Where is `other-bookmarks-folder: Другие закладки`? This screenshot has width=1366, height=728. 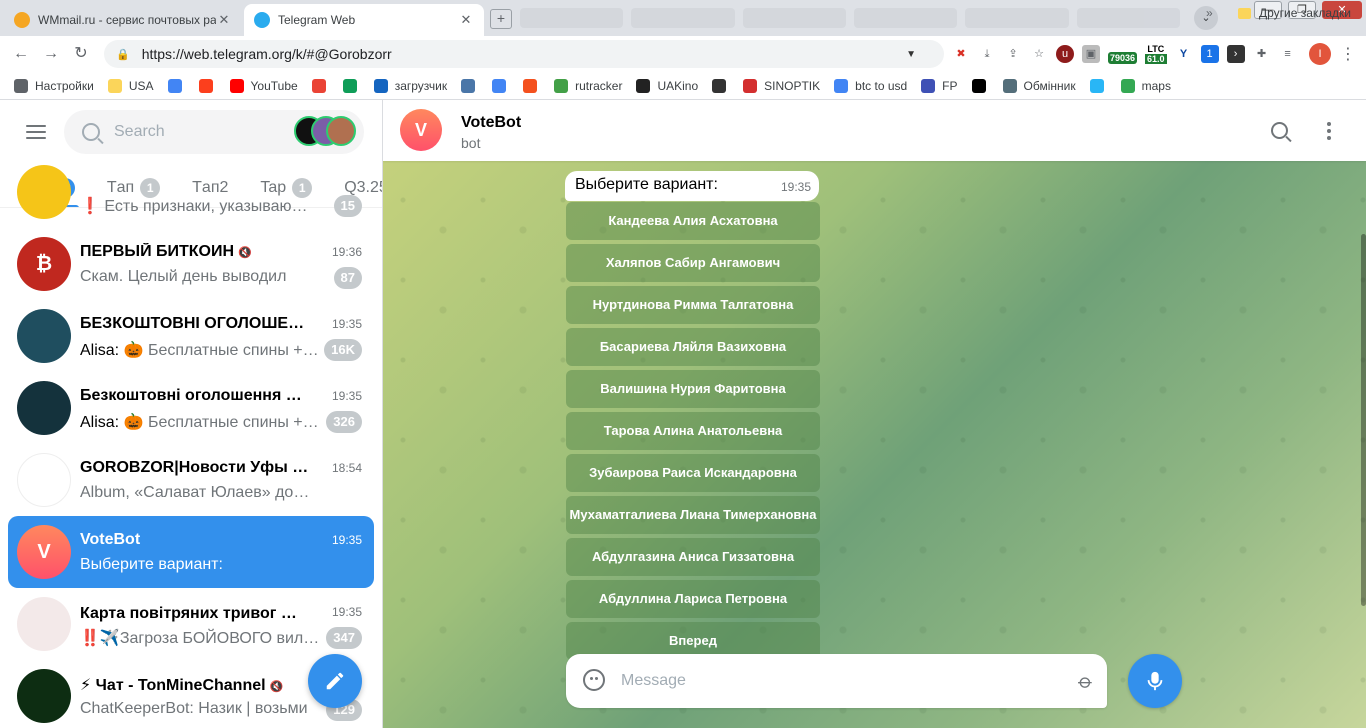 other-bookmarks-folder: Другие закладки is located at coordinates (1294, 13).